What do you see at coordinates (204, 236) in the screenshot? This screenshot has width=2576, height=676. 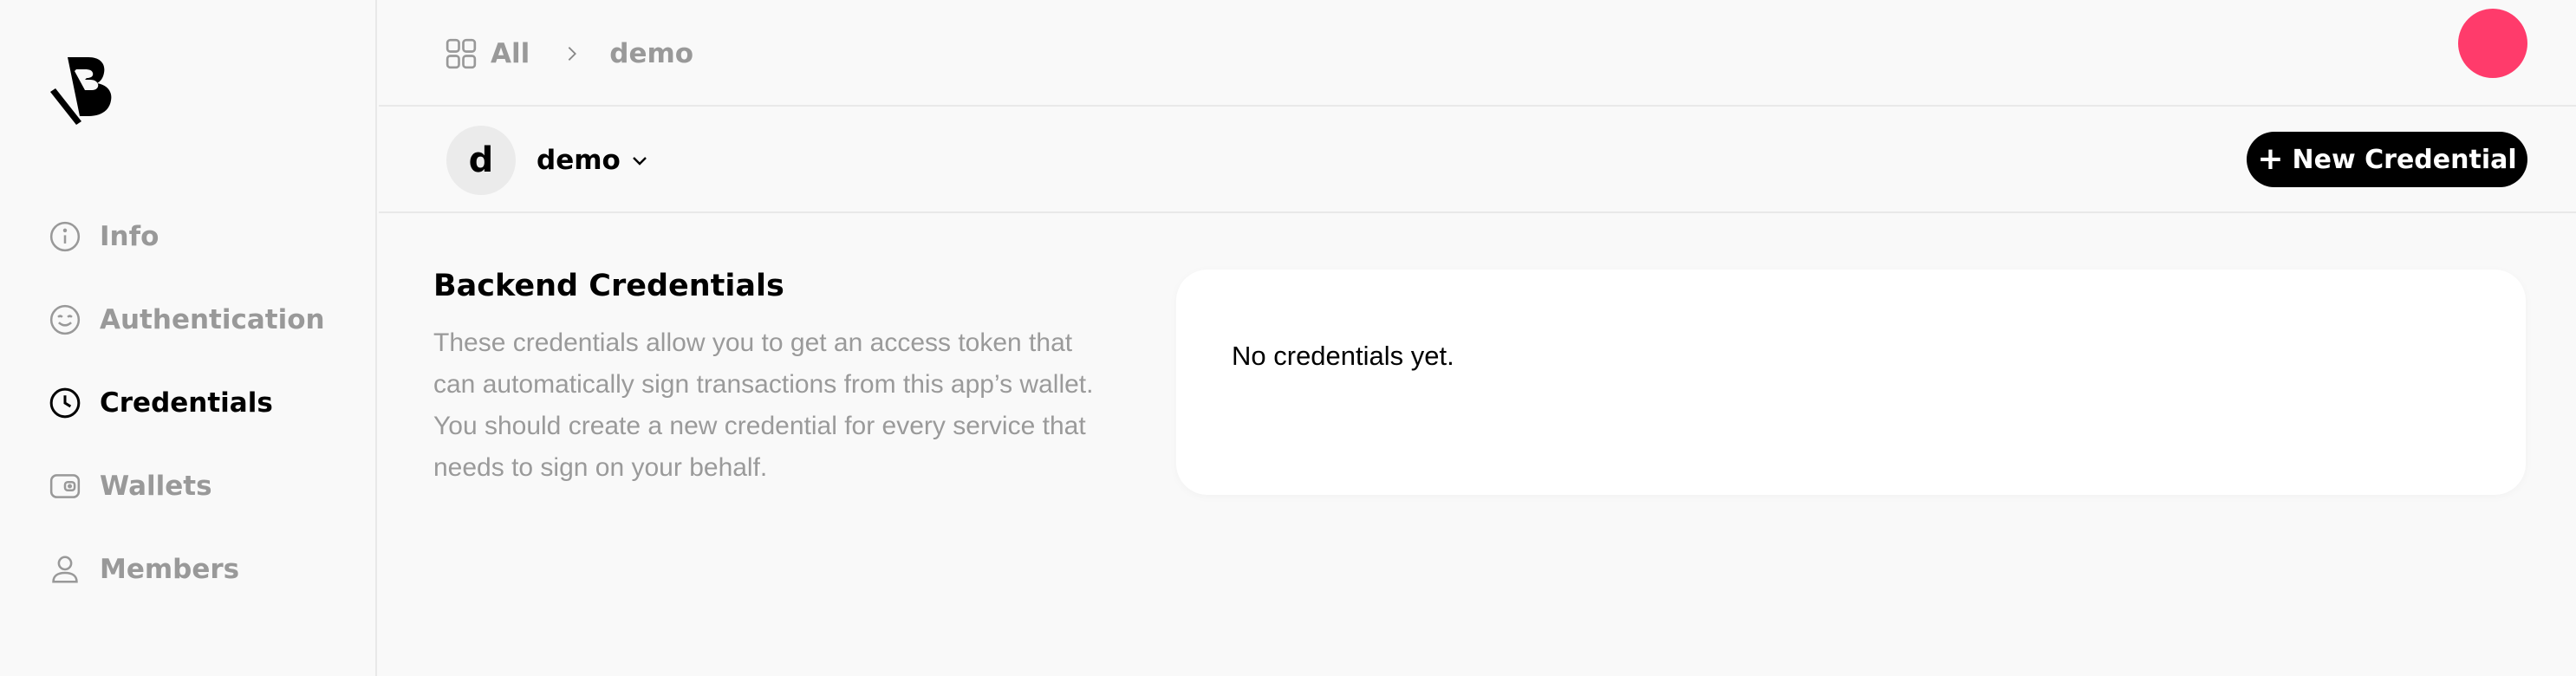 I see `sidebar-item-info: Info` at bounding box center [204, 236].